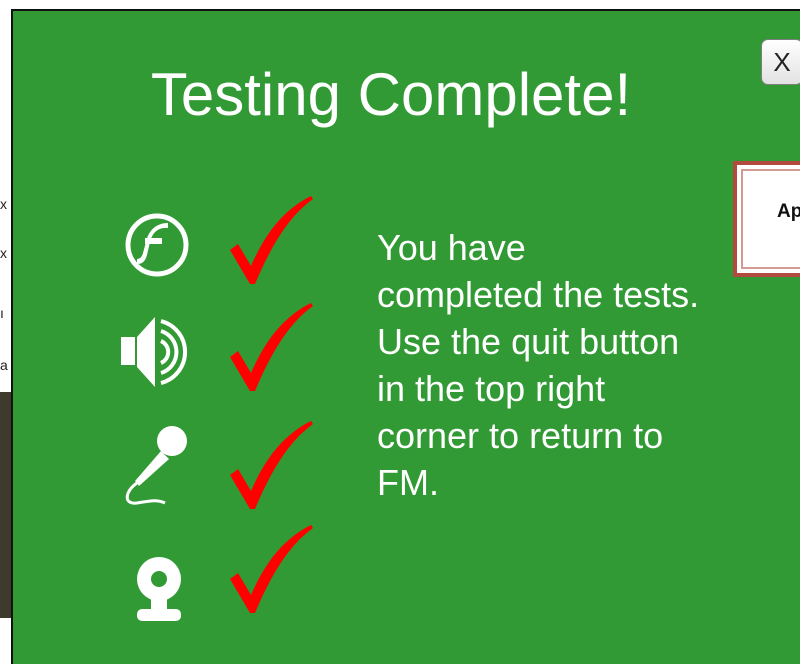 This screenshot has height=664, width=800. I want to click on webcam-icon, so click(159, 589).